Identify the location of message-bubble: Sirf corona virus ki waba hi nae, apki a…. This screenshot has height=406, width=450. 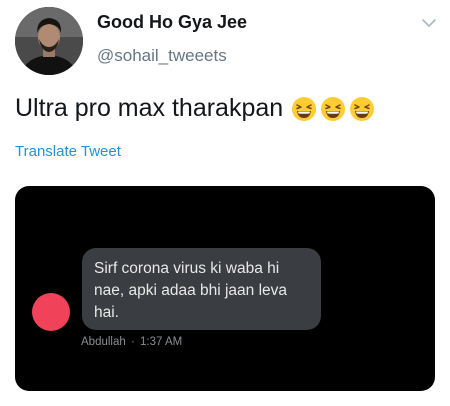
(201, 289).